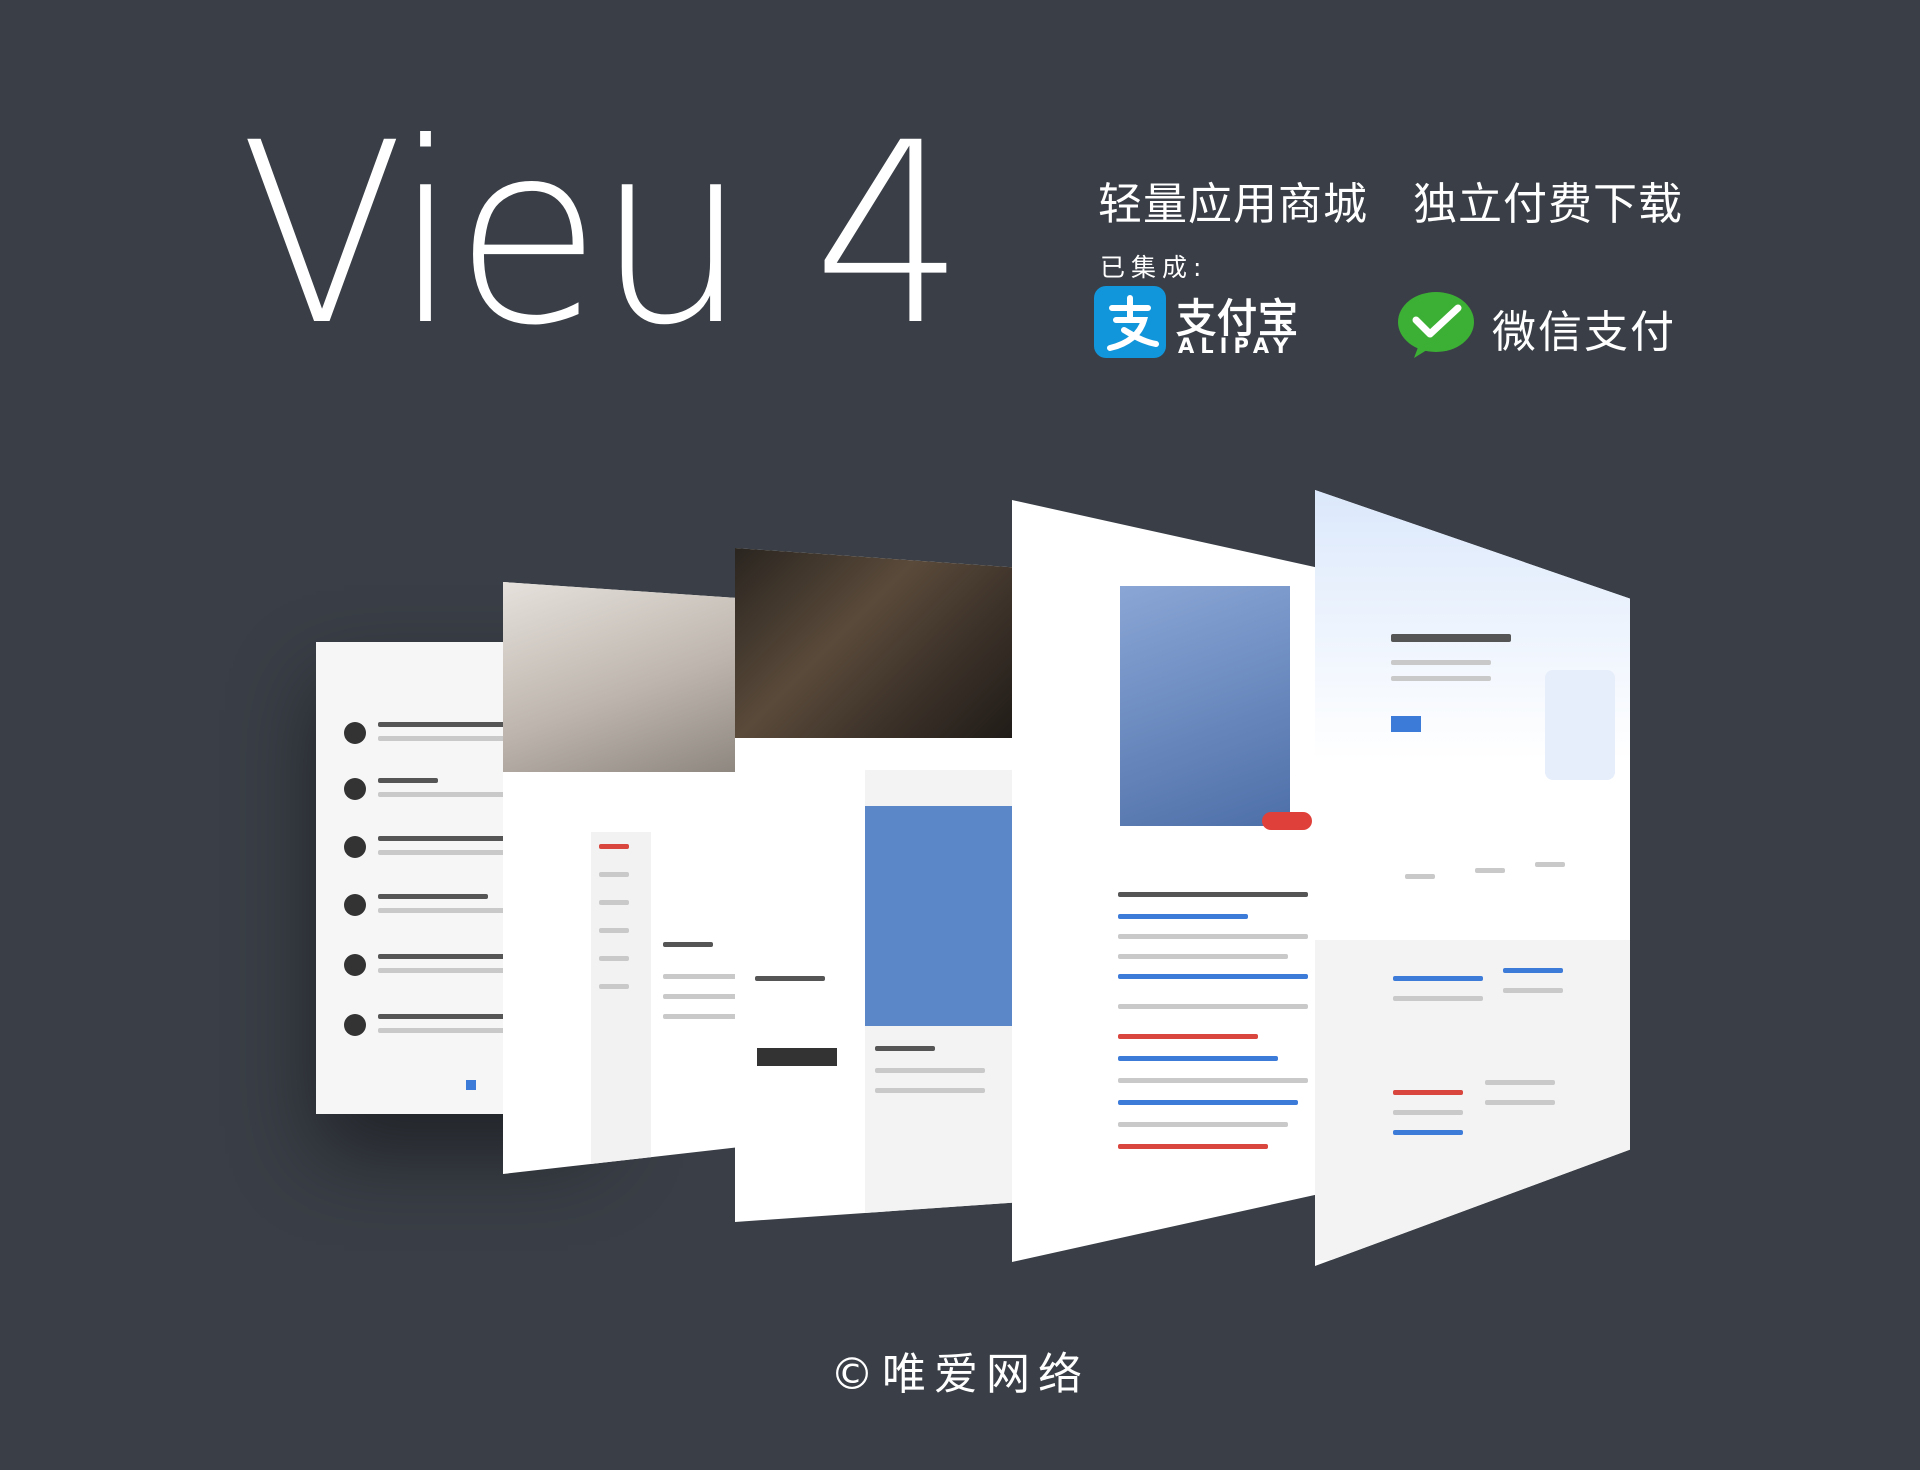 The height and width of the screenshot is (1470, 1920). What do you see at coordinates (960, 1374) in the screenshot?
I see `copyright: ©唯爱网络` at bounding box center [960, 1374].